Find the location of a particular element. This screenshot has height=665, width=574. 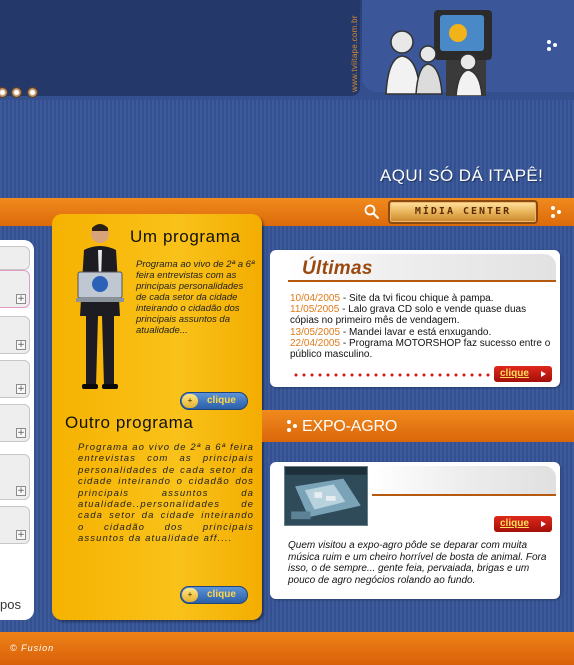

program-2-clique-button: + clique is located at coordinates (214, 595).